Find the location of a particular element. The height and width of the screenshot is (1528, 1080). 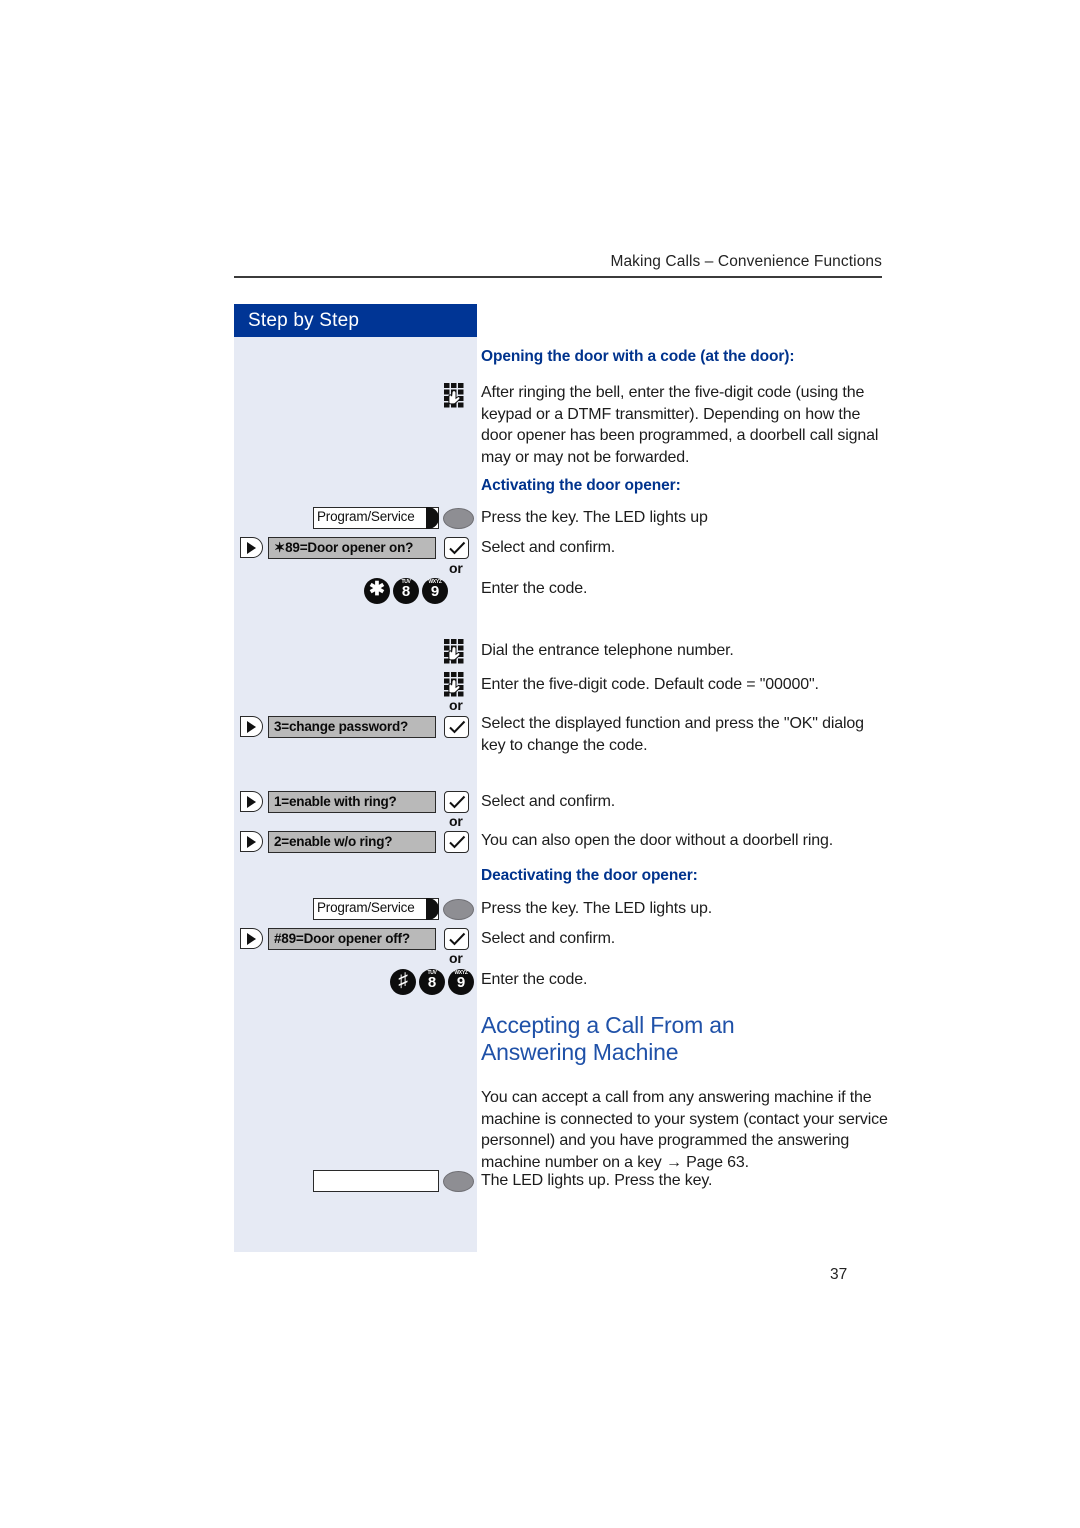

display-row-enable-without-ring: 2=enable w/o ring? is located at coordinates (352, 842).